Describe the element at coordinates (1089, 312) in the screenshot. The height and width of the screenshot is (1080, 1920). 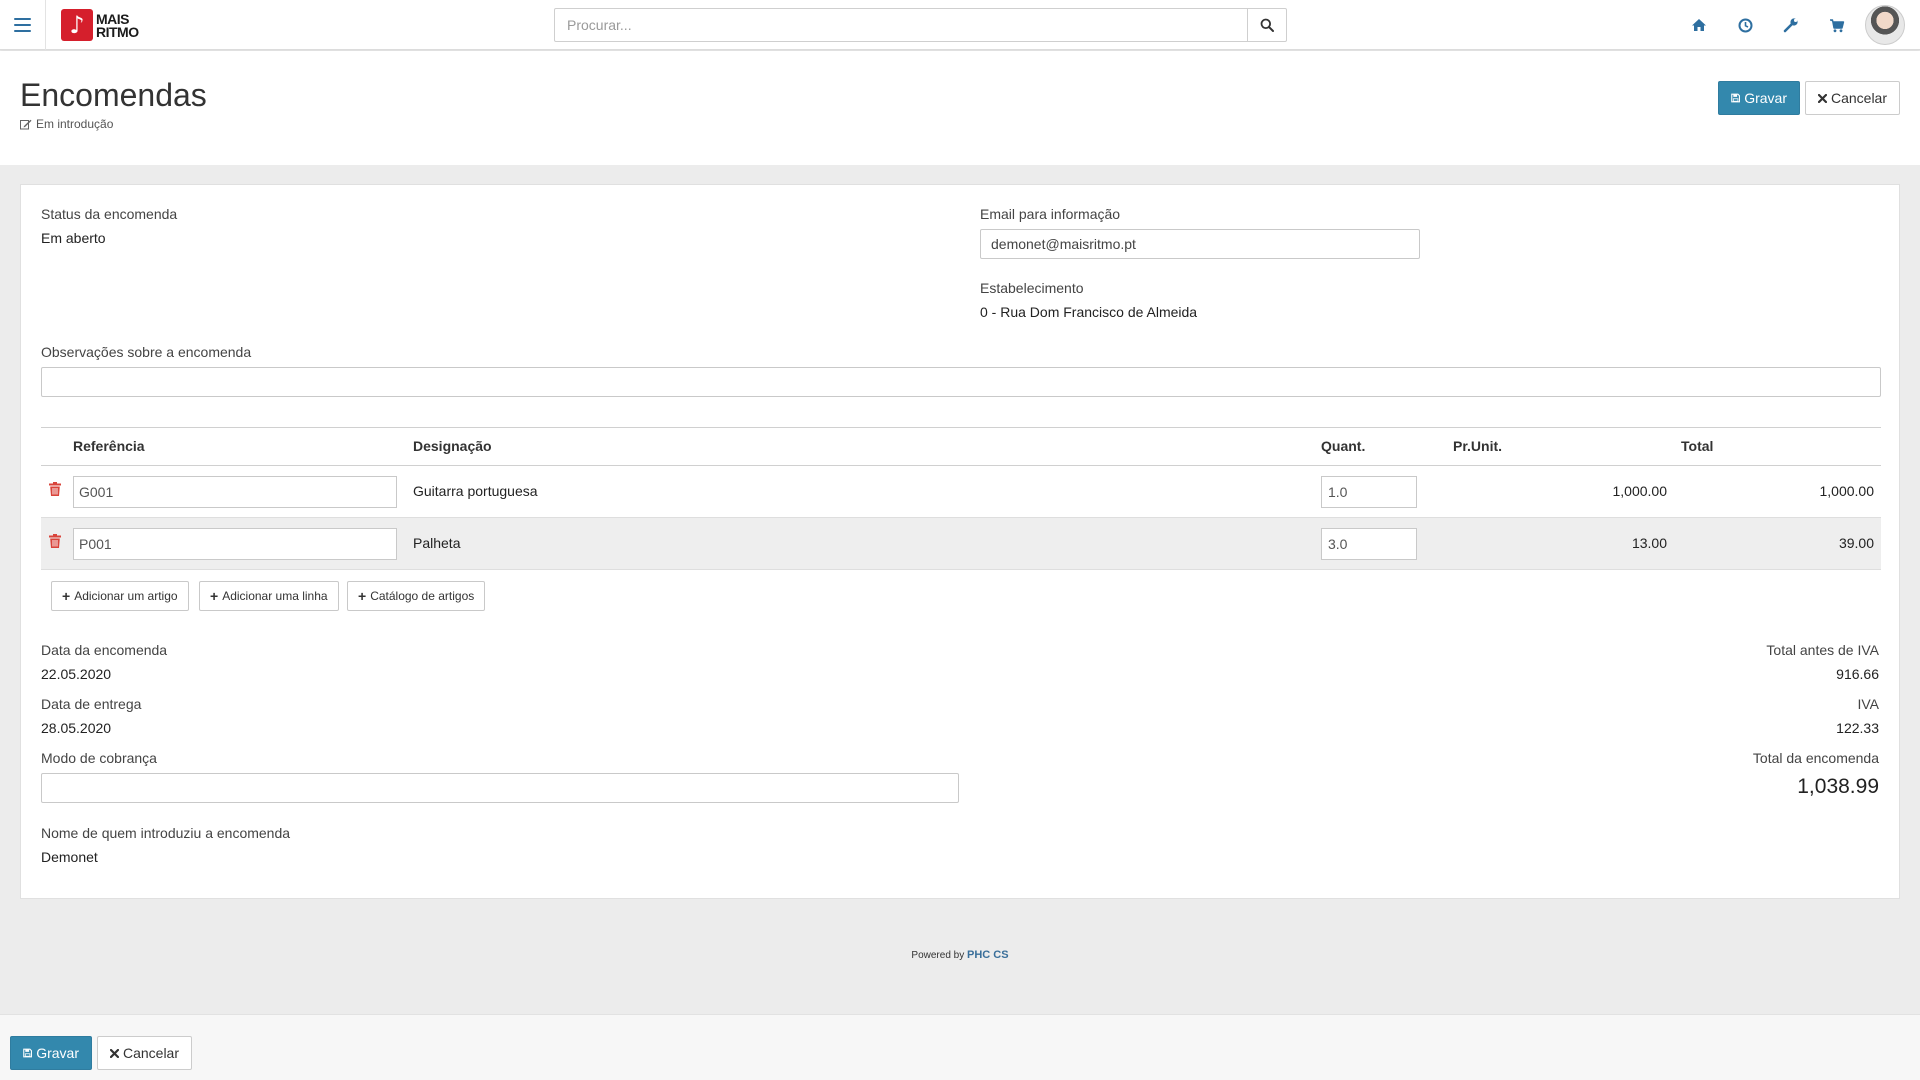
I see `establishment-value: 0 - Rua Dom Francisco de Almeida` at that location.